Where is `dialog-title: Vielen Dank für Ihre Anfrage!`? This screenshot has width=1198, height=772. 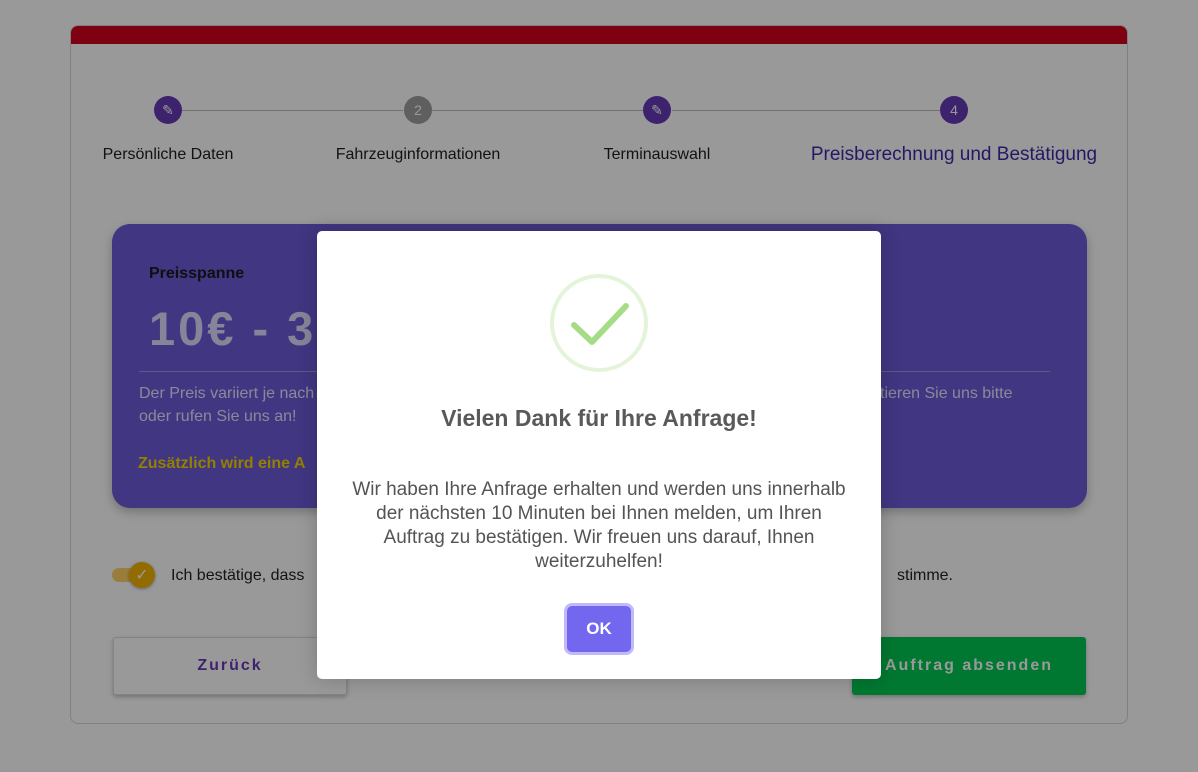 dialog-title: Vielen Dank für Ihre Anfrage! is located at coordinates (599, 418).